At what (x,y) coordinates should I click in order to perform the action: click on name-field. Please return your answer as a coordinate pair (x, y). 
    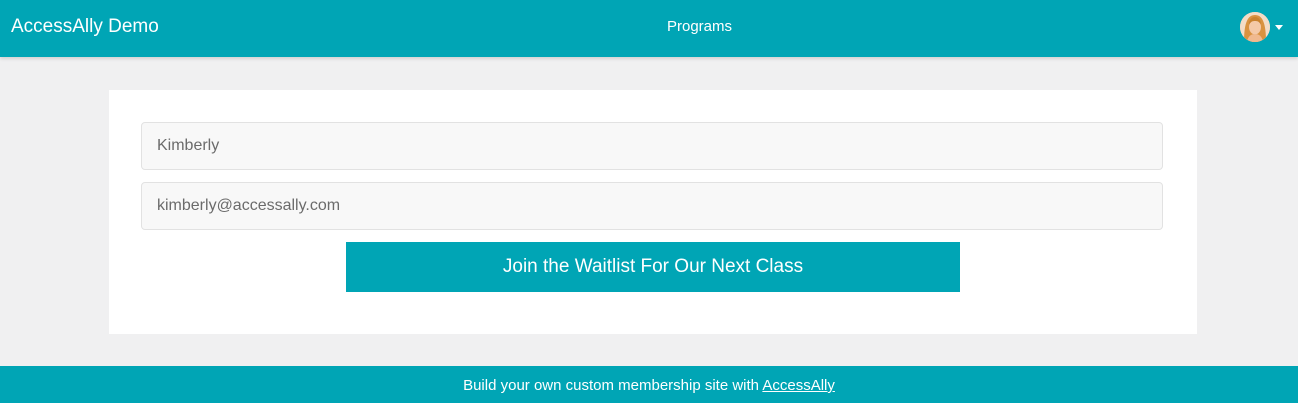
    Looking at the image, I should click on (652, 146).